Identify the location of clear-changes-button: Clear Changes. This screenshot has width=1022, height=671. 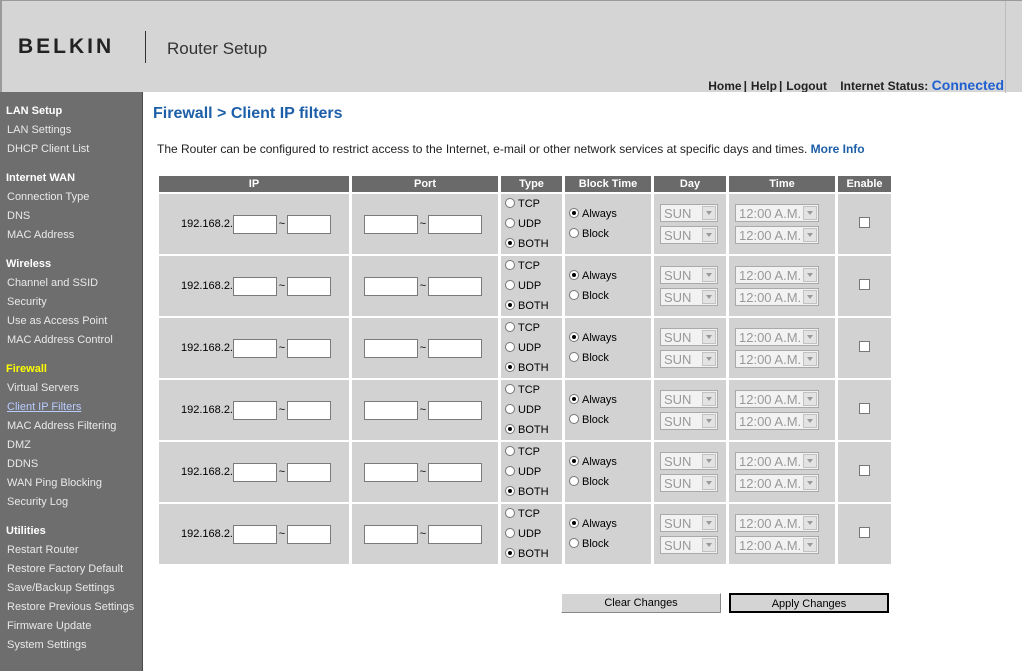
(641, 603).